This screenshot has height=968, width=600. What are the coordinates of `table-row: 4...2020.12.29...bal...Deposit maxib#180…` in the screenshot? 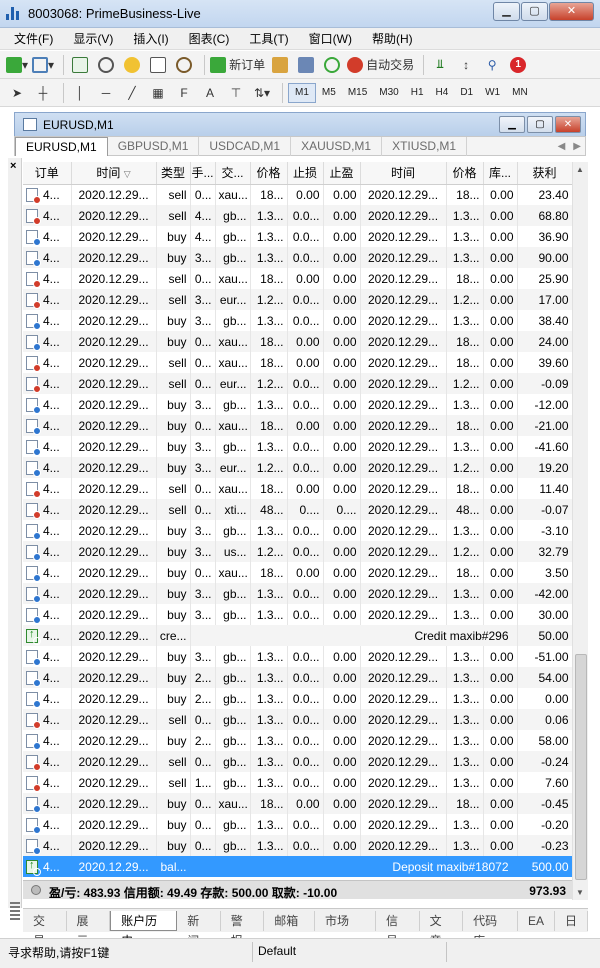 It's located at (297, 866).